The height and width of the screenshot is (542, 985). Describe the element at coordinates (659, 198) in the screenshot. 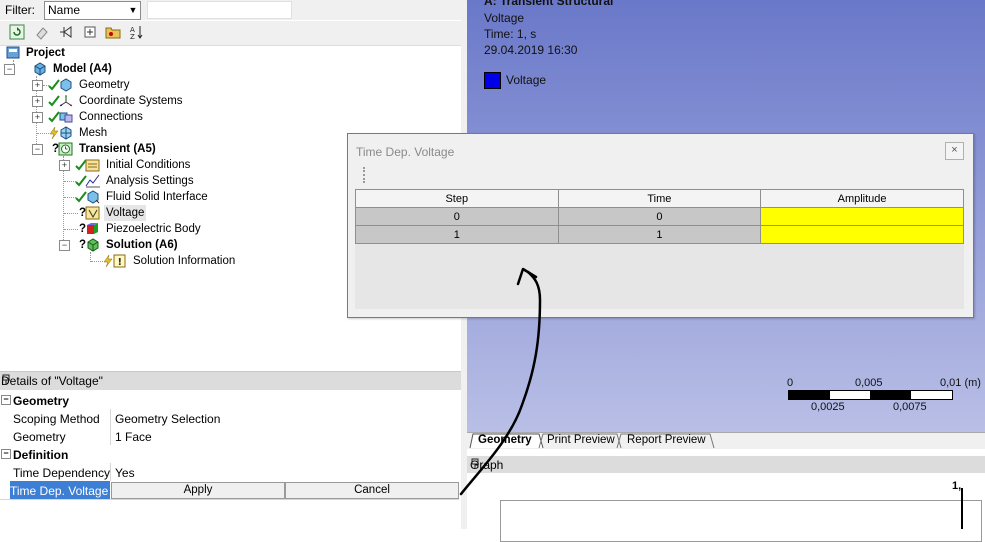

I see `column-header-time: Time` at that location.